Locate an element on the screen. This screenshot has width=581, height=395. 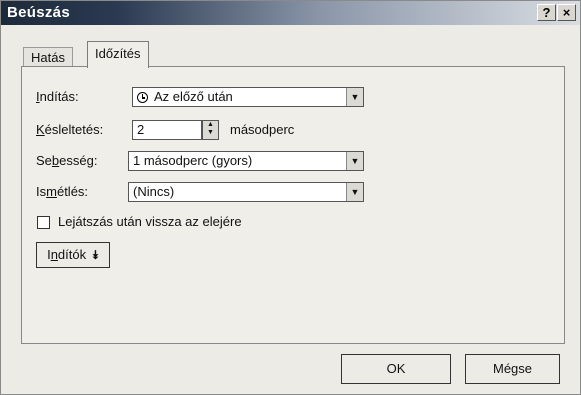
repeat-value: (Nincs) is located at coordinates (154, 191).